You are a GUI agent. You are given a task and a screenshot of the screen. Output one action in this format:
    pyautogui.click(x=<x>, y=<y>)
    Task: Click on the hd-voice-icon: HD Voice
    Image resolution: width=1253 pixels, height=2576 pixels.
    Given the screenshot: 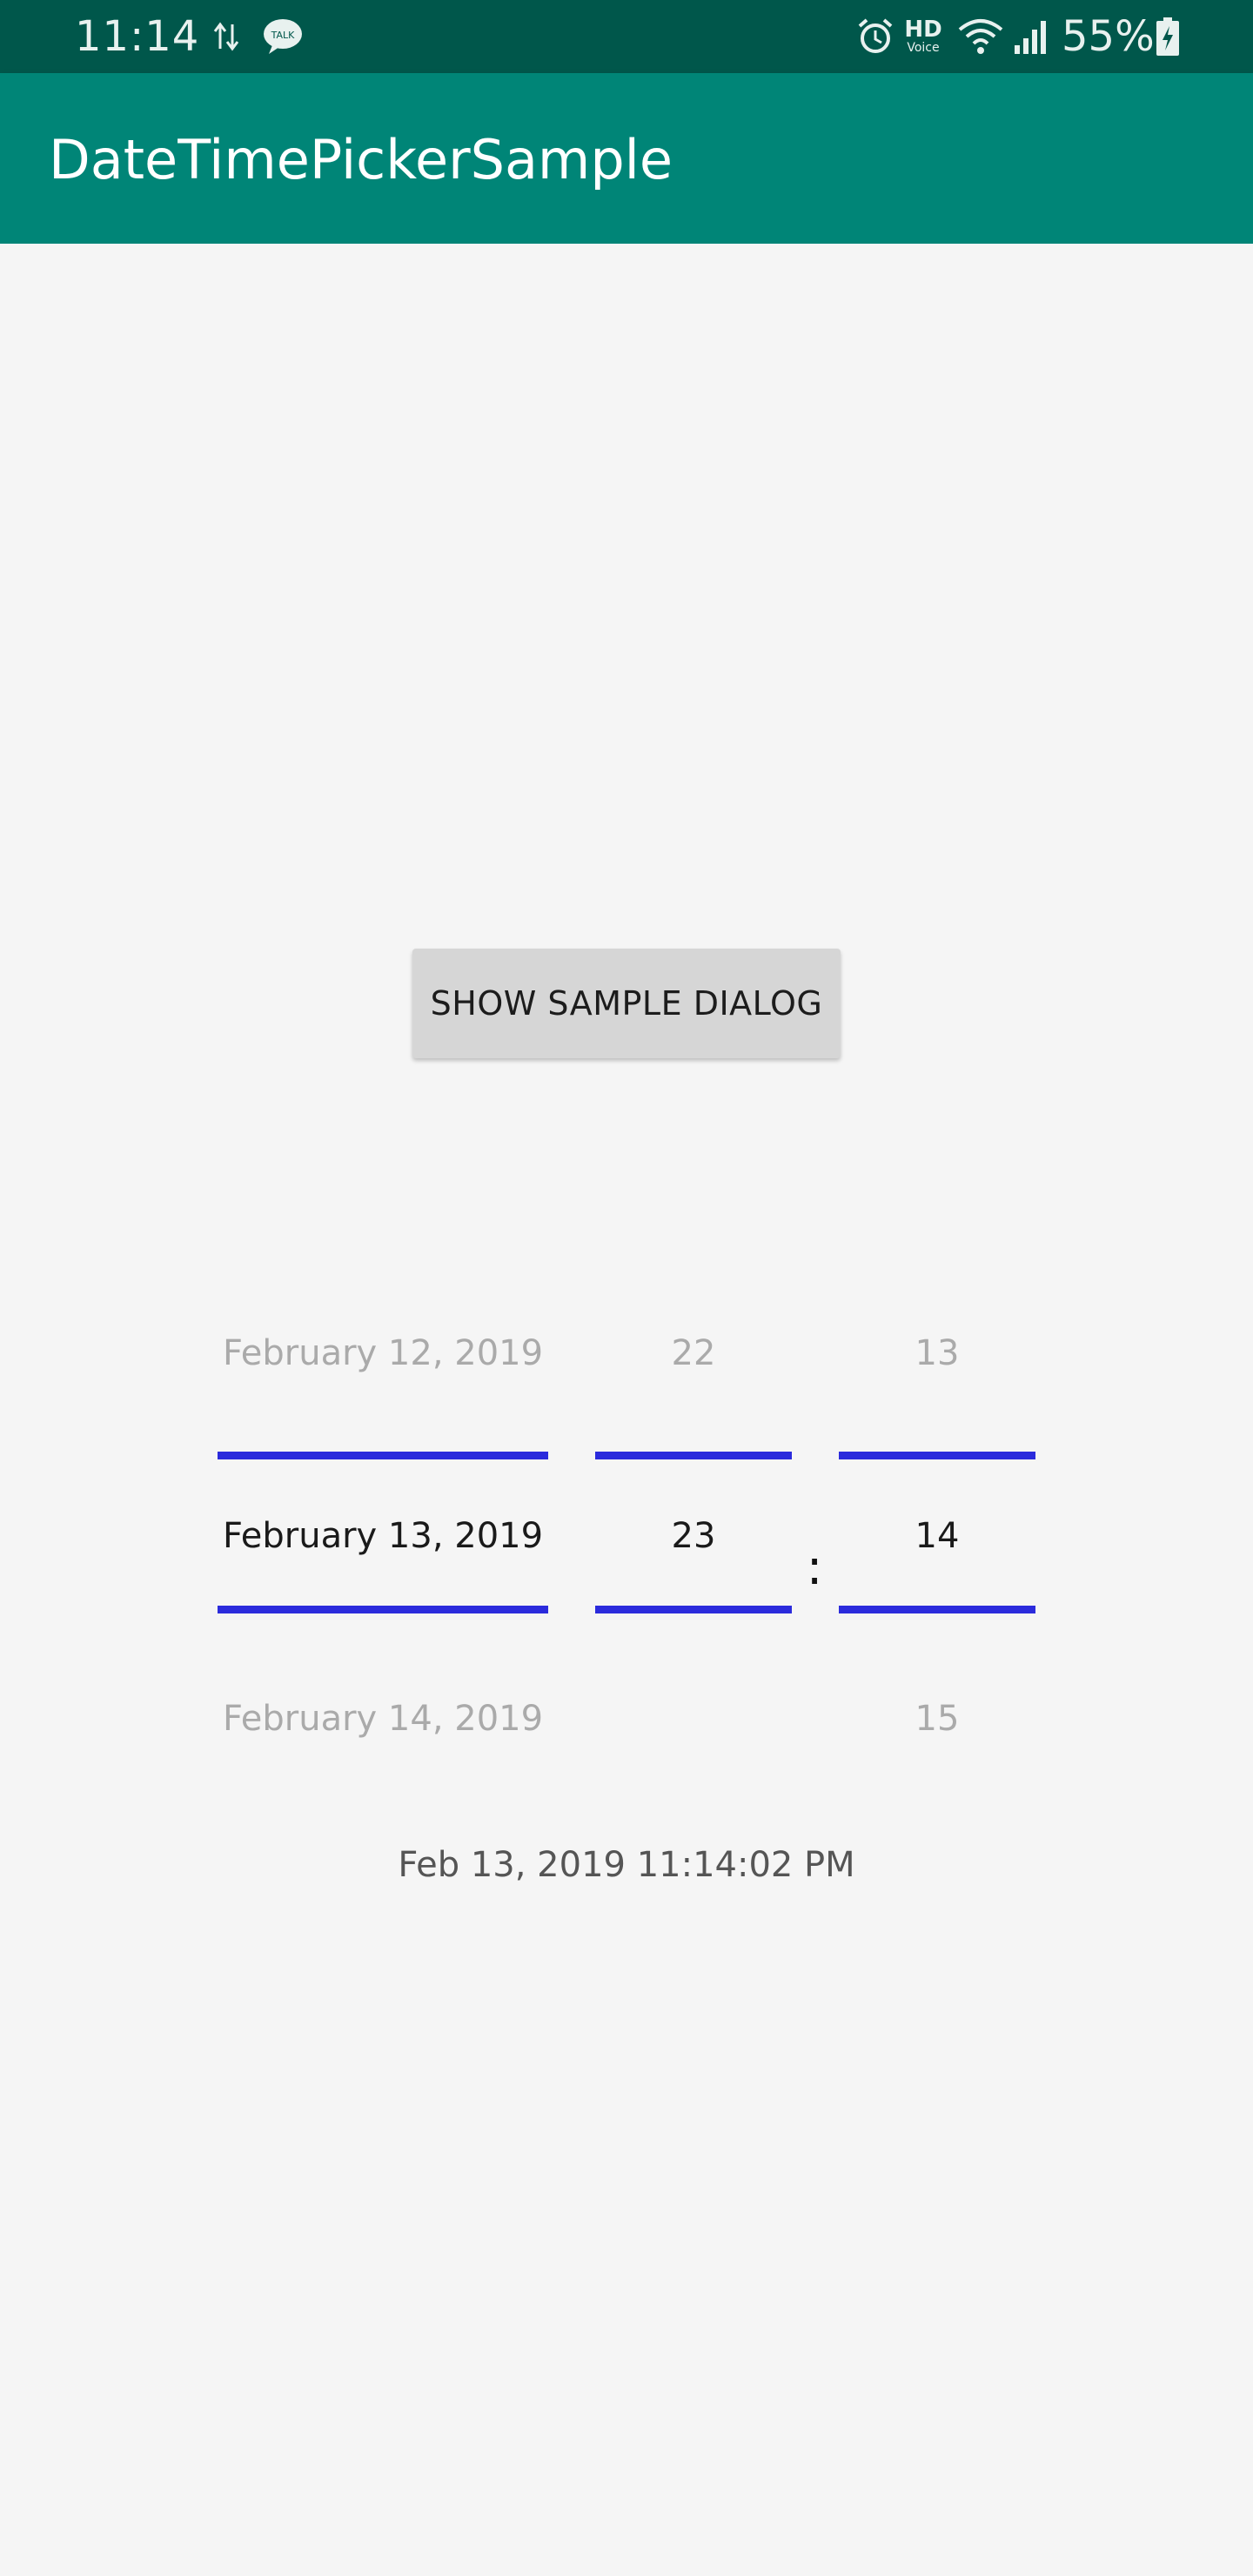 What is the action you would take?
    pyautogui.click(x=923, y=36)
    